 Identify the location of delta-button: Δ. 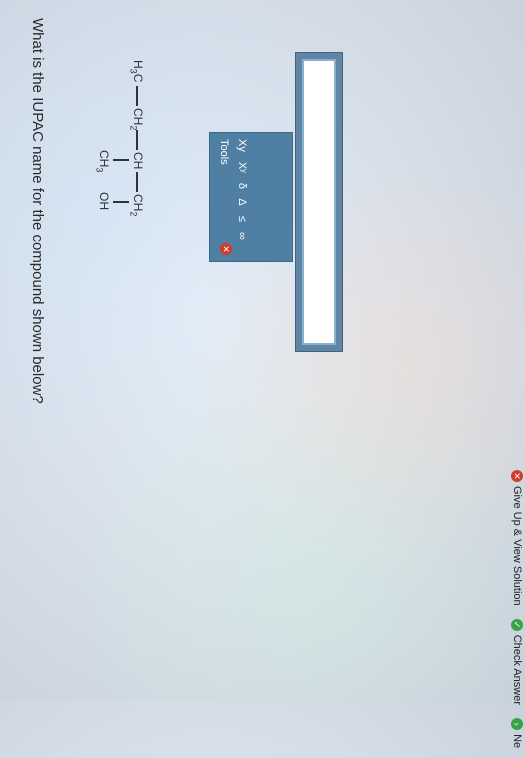
(242, 201).